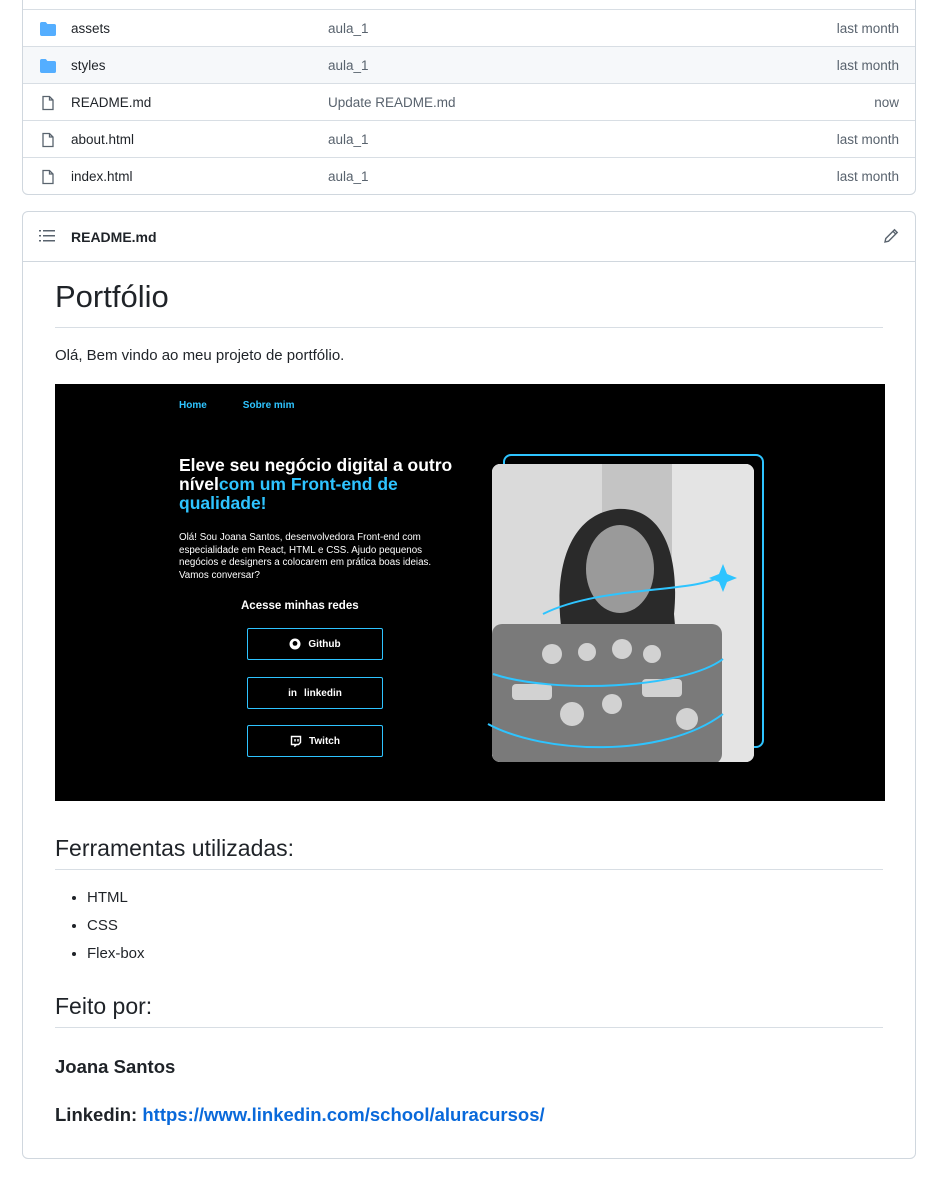 This screenshot has height=1180, width=932. What do you see at coordinates (469, 65) in the screenshot?
I see `file-row-styles: styles aula_1 last month` at bounding box center [469, 65].